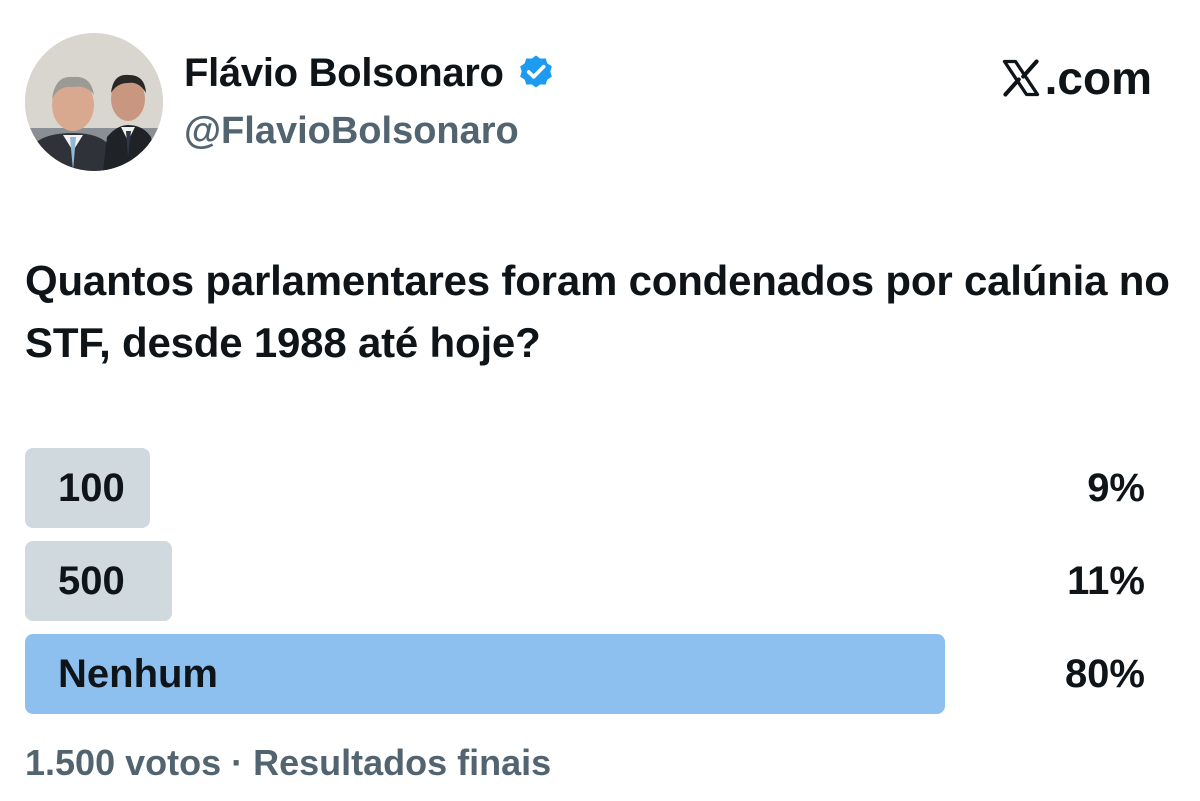 Image resolution: width=1200 pixels, height=801 pixels. I want to click on poll-option-percent: 11%, so click(1106, 581).